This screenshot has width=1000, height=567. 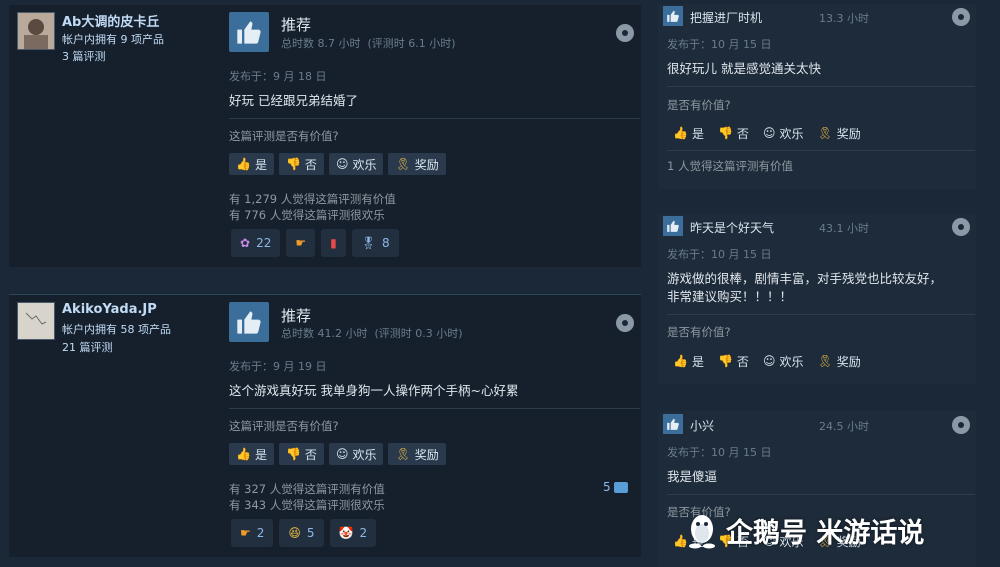 I want to click on helpful-count: 1 人觉得这篇评测有价值, so click(x=730, y=166).